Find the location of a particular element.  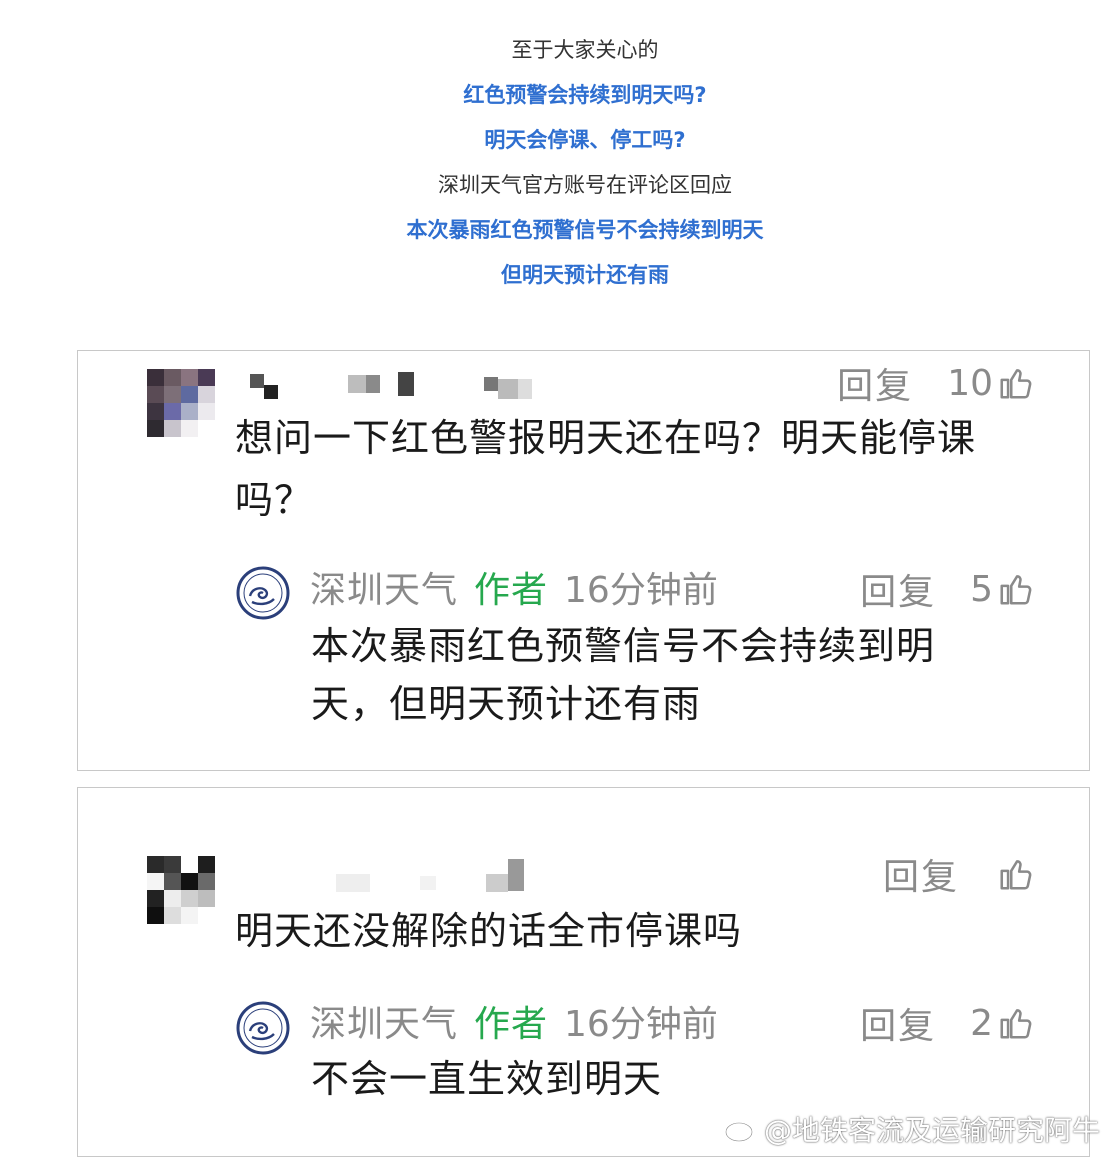

weibo-icon is located at coordinates (740, 1130).